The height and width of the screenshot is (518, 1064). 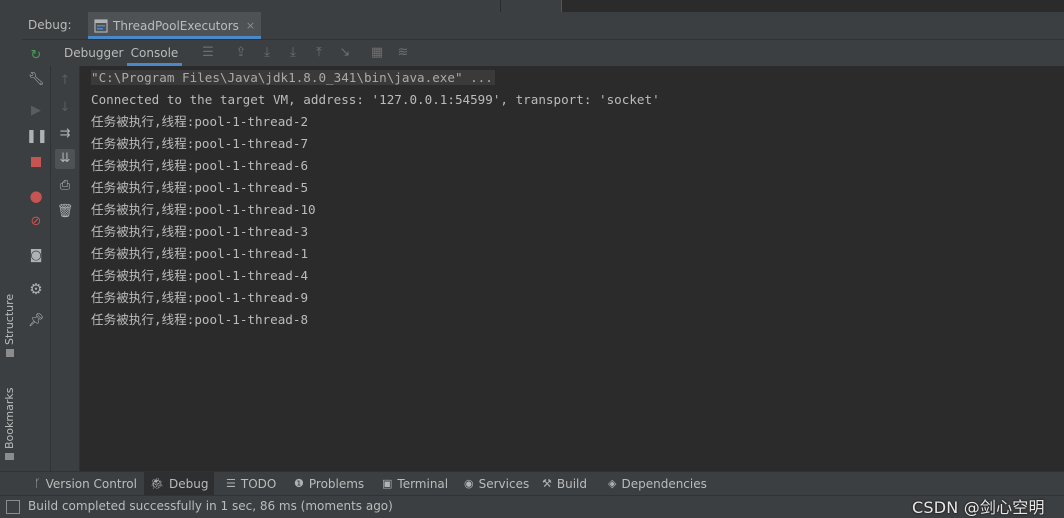 I want to click on debug-label: Debug:, so click(x=50, y=25).